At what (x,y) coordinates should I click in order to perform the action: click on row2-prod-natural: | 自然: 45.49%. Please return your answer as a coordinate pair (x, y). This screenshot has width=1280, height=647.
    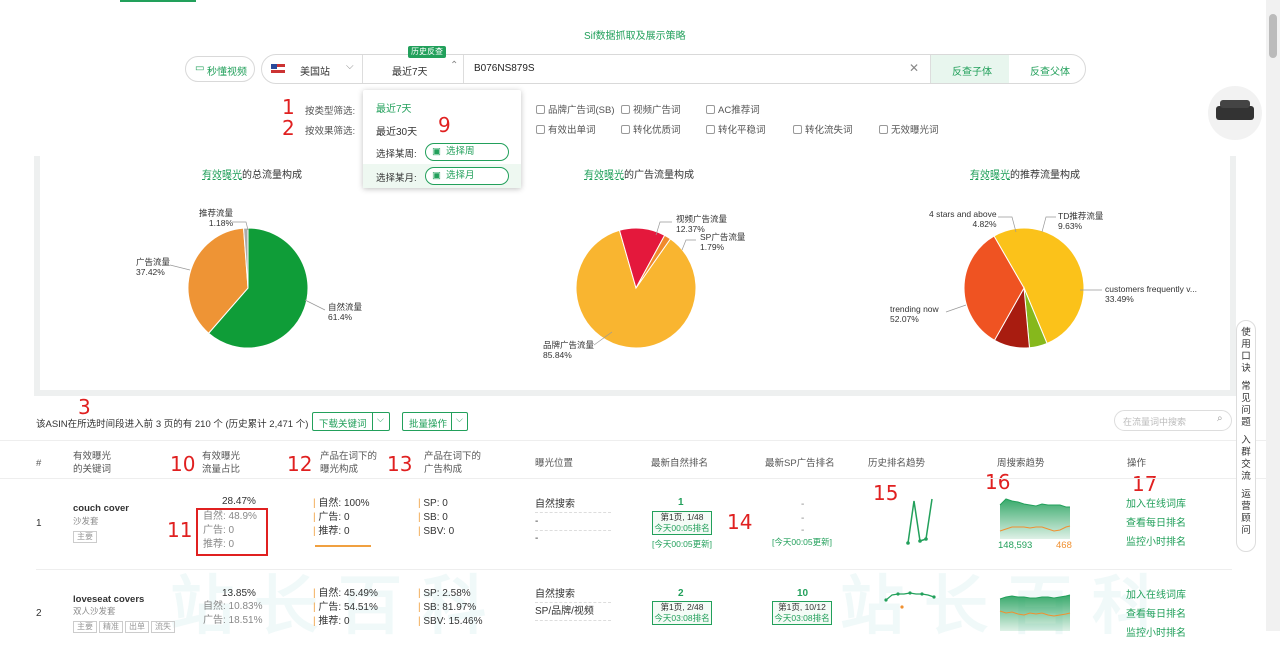
    Looking at the image, I should click on (345, 593).